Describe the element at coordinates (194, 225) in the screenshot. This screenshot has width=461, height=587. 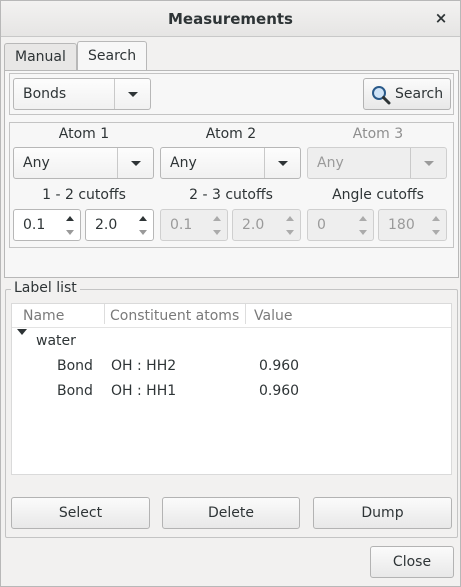
I see `cutoff23-min-spin: 0.1` at that location.